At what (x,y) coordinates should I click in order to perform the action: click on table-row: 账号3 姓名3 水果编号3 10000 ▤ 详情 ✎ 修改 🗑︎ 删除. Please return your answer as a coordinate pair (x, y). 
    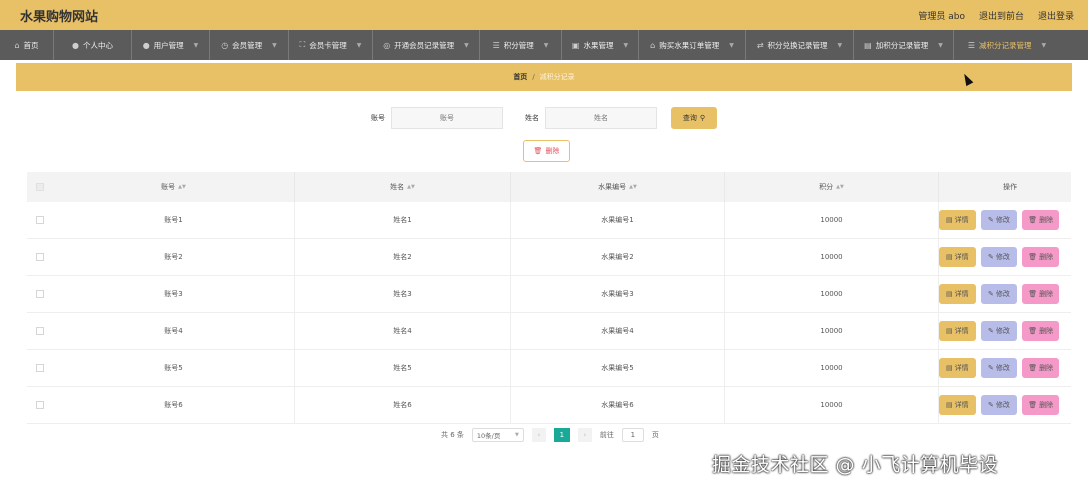
    Looking at the image, I should click on (549, 294).